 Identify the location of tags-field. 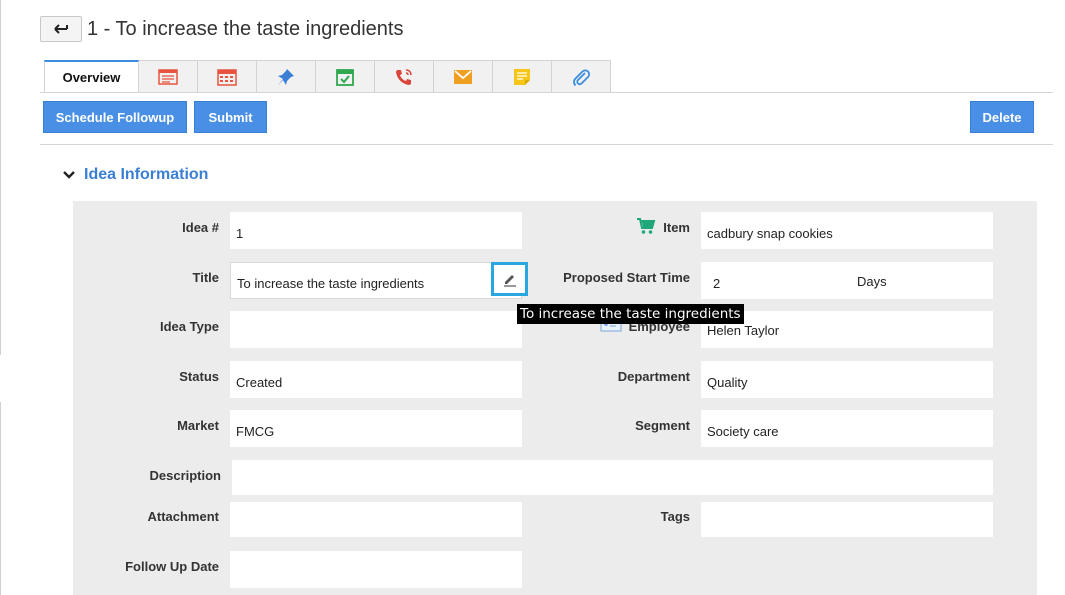
(847, 519).